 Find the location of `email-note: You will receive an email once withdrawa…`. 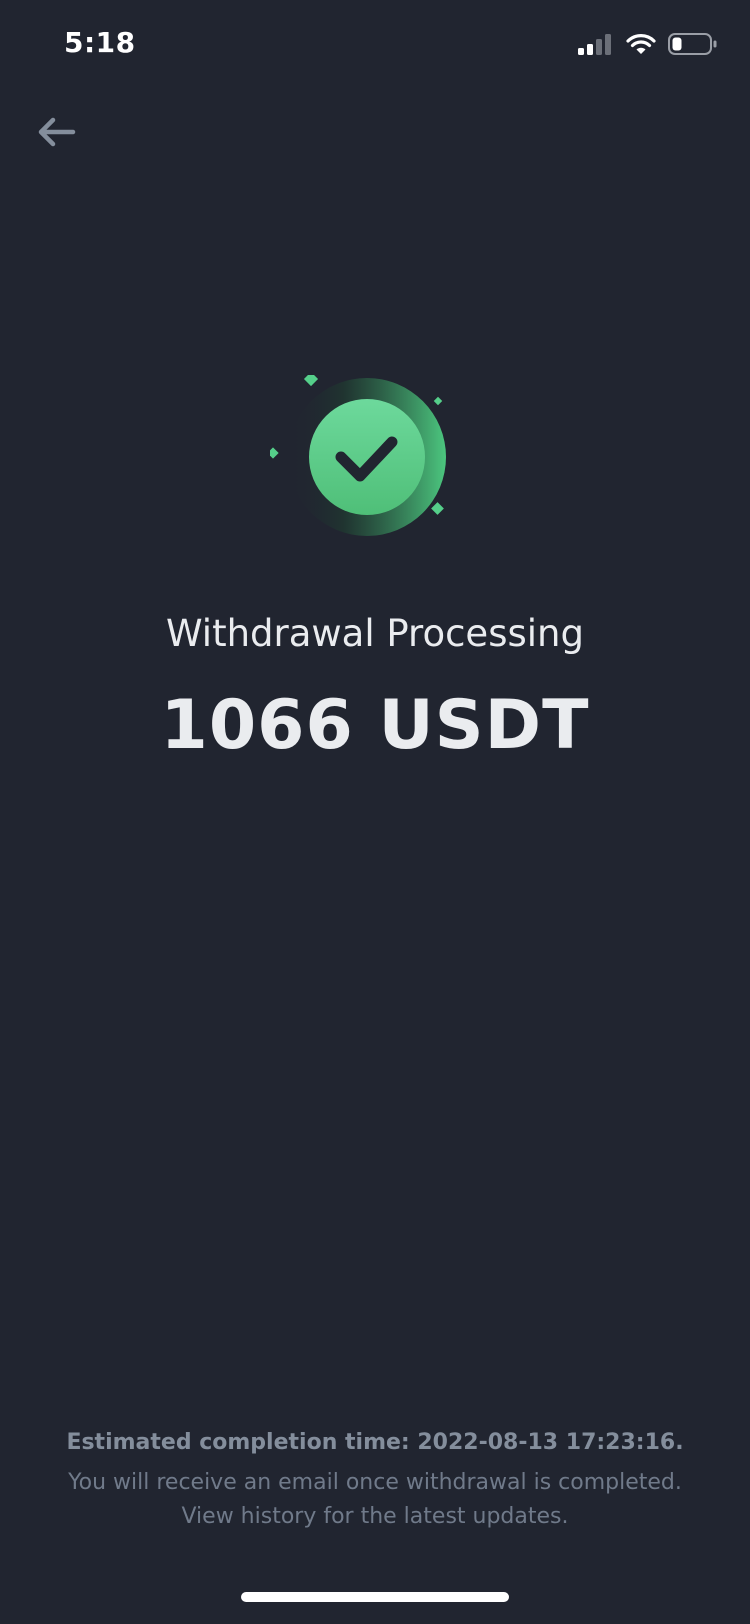

email-note: You will receive an email once withdrawa… is located at coordinates (375, 1500).